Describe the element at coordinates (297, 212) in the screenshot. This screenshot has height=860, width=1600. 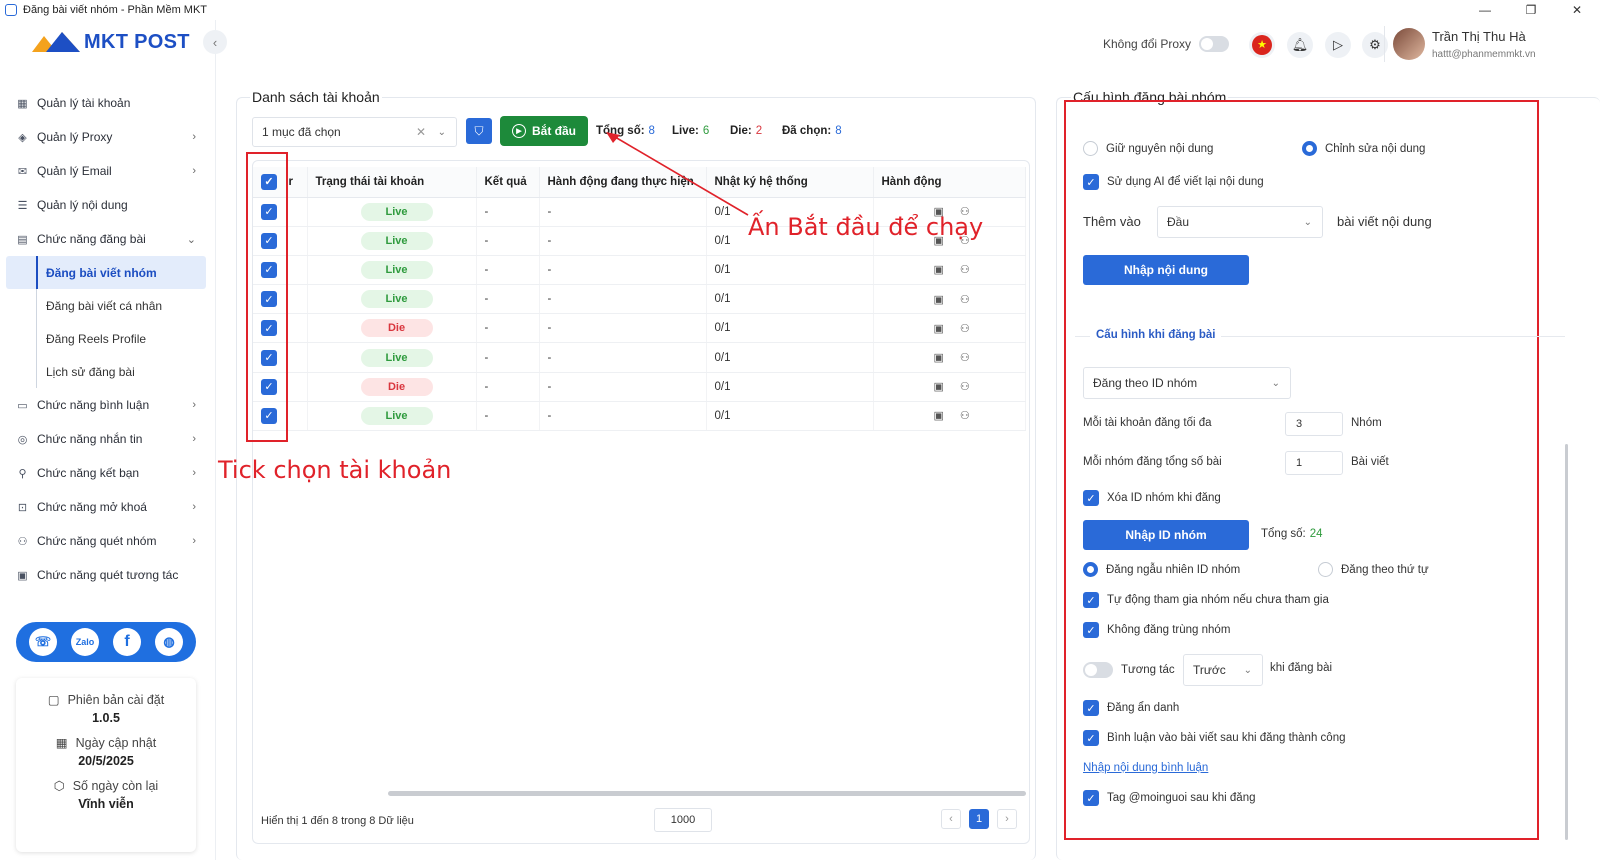
I see `row-r-cell` at that location.